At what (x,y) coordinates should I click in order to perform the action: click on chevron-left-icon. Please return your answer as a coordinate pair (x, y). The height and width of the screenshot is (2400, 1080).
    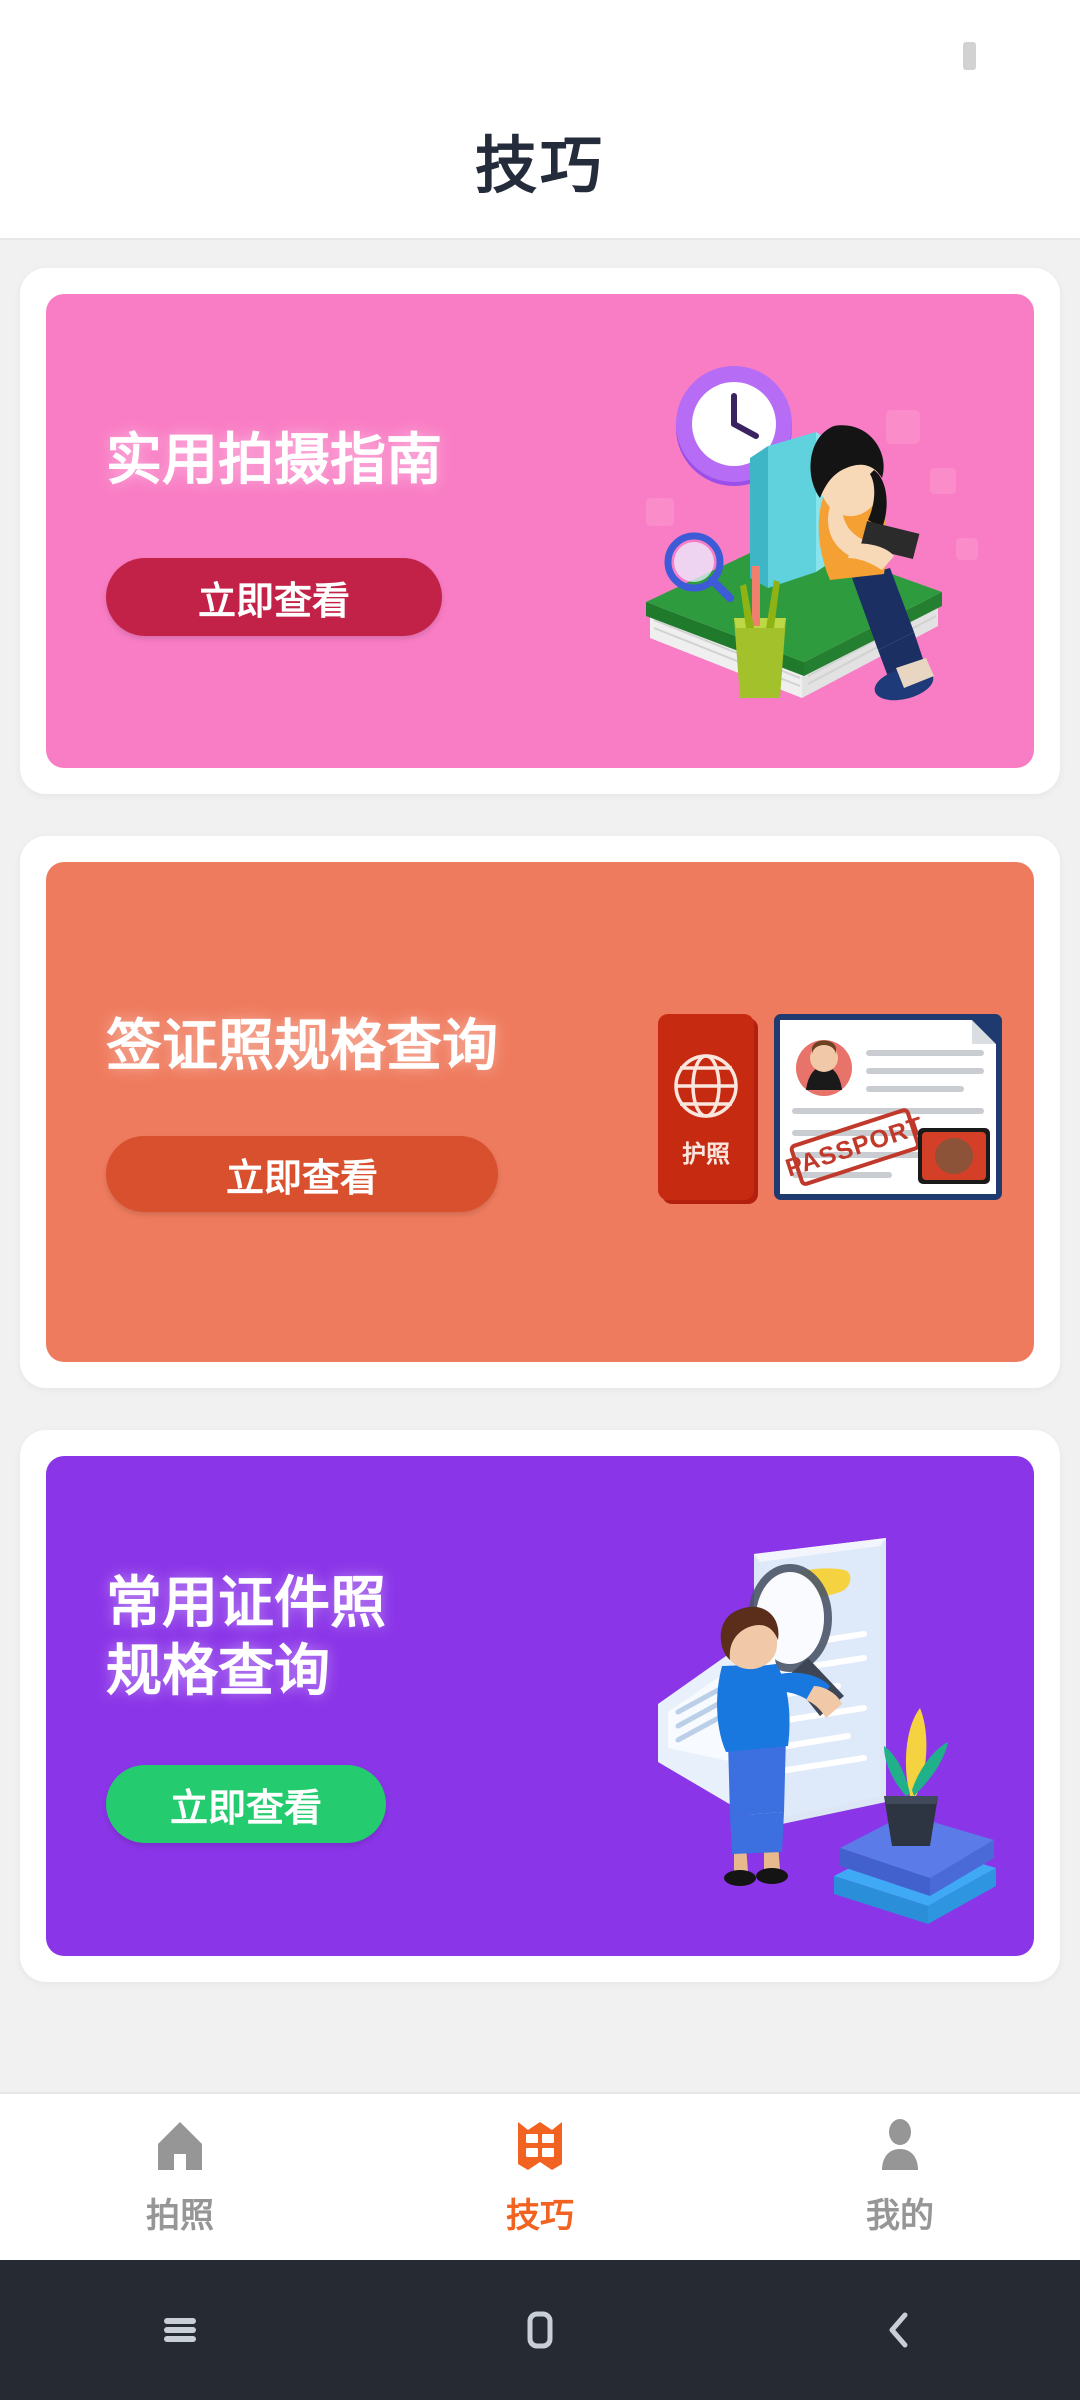
    Looking at the image, I should click on (898, 2330).